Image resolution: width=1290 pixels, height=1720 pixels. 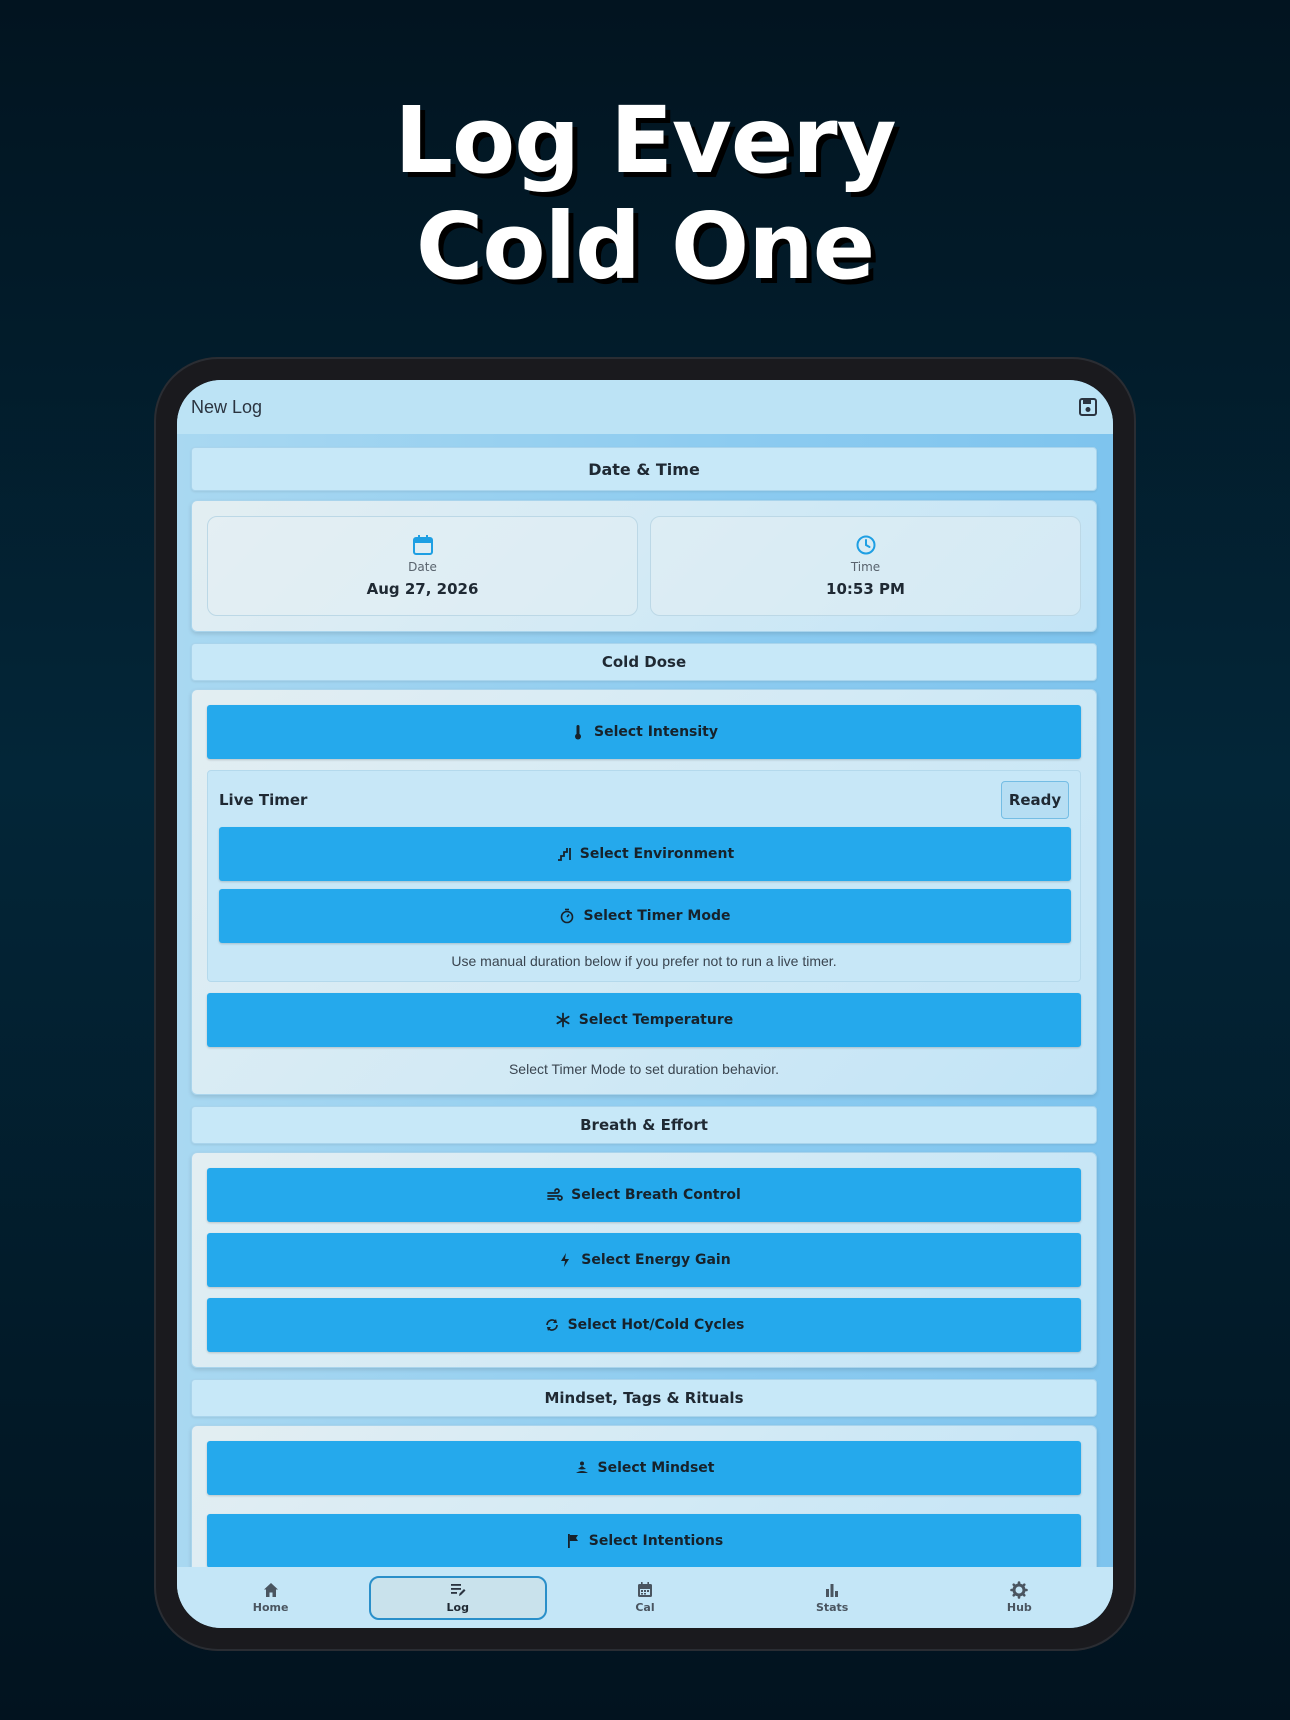 What do you see at coordinates (644, 1504) in the screenshot?
I see `mindset-card: Select Mindset Select Intentions` at bounding box center [644, 1504].